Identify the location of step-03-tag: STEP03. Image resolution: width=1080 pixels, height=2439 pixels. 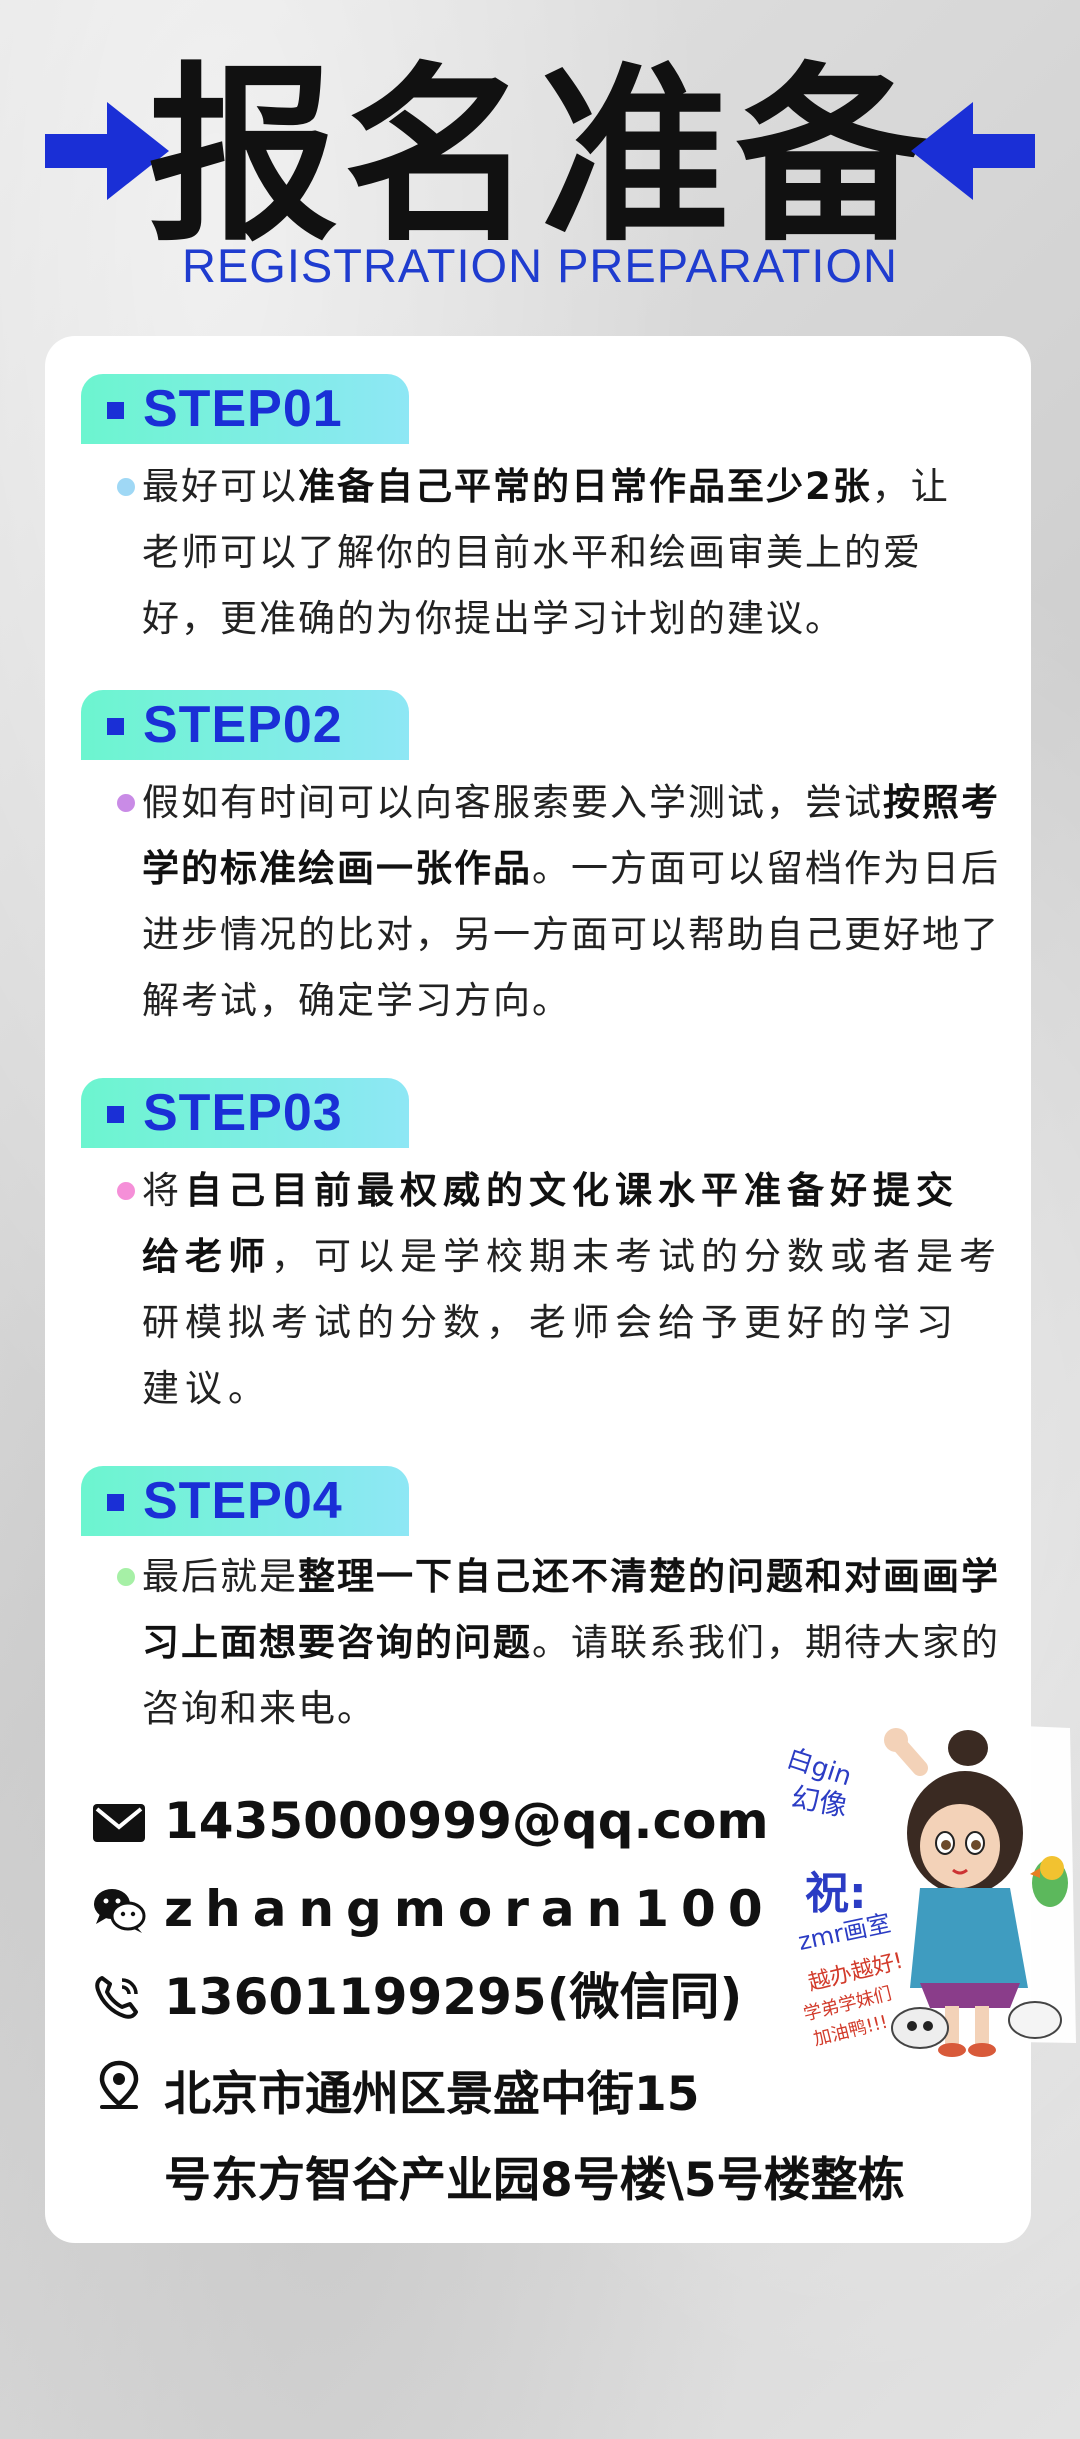
(245, 1113).